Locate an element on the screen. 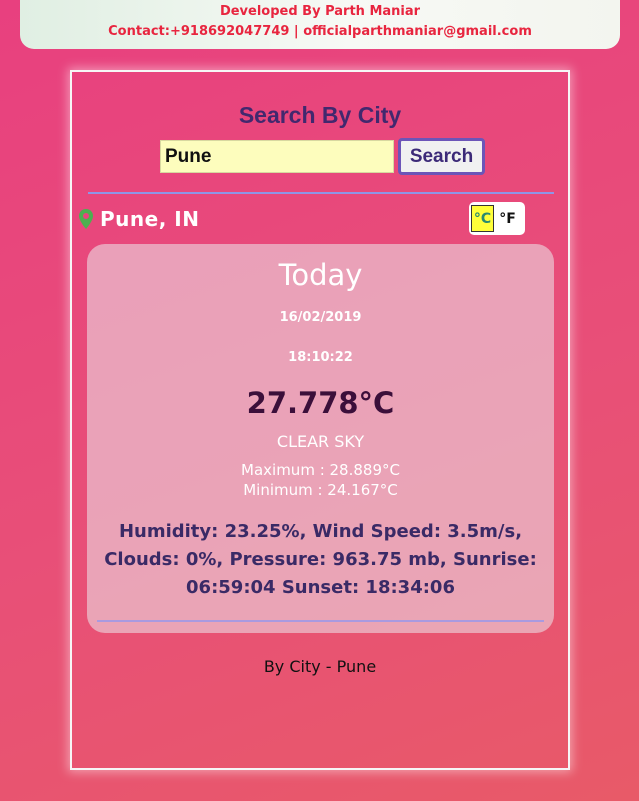 This screenshot has width=639, height=801. search-button: Search is located at coordinates (441, 156).